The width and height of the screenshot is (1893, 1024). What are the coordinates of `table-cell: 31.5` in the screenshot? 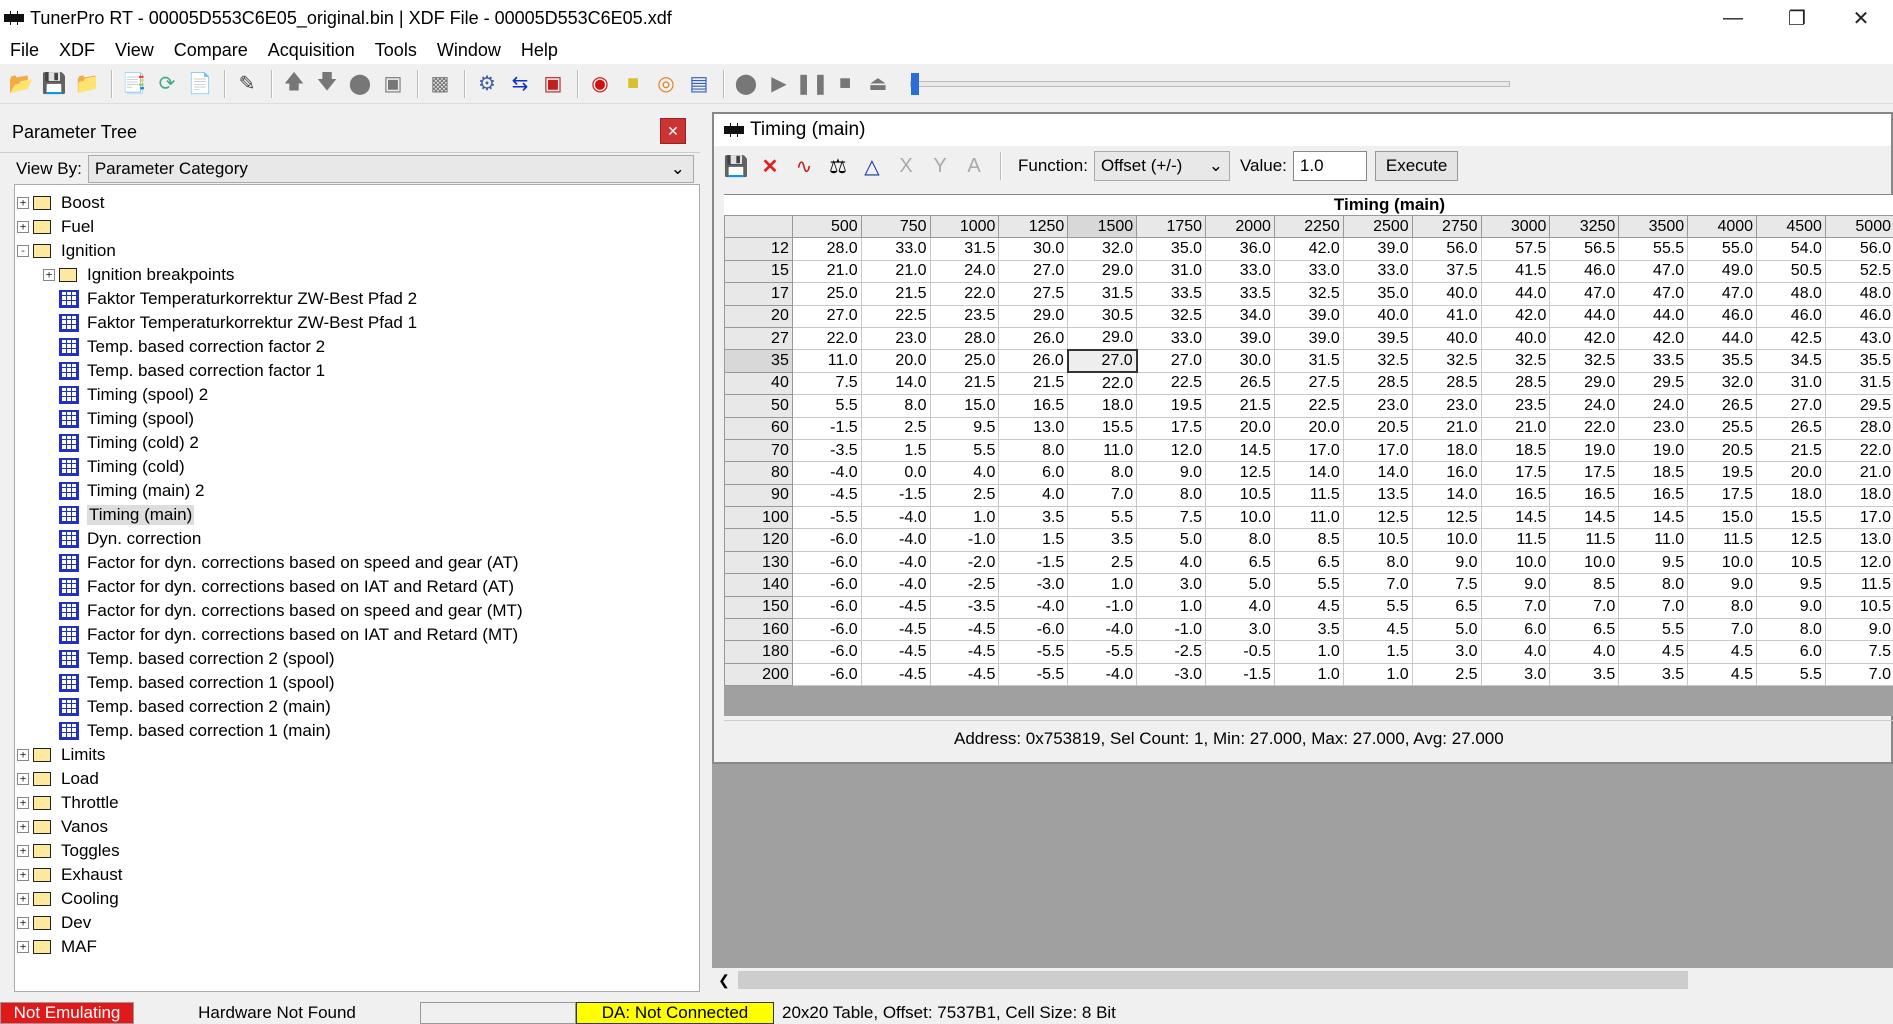 It's located at (964, 249).